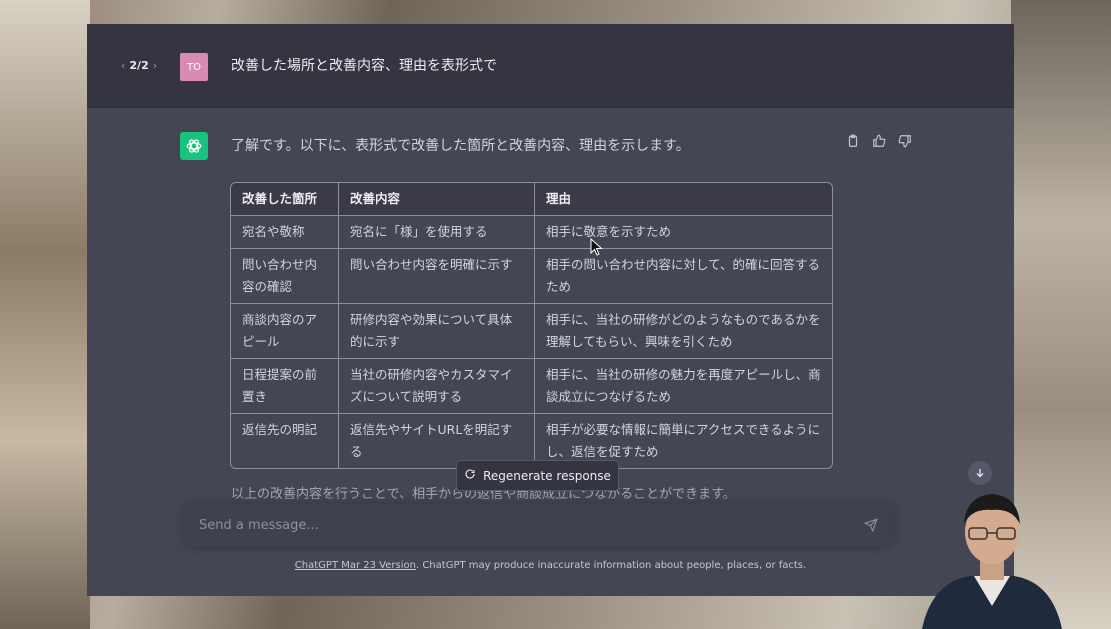 The height and width of the screenshot is (629, 1111). I want to click on message-input, so click(519, 525).